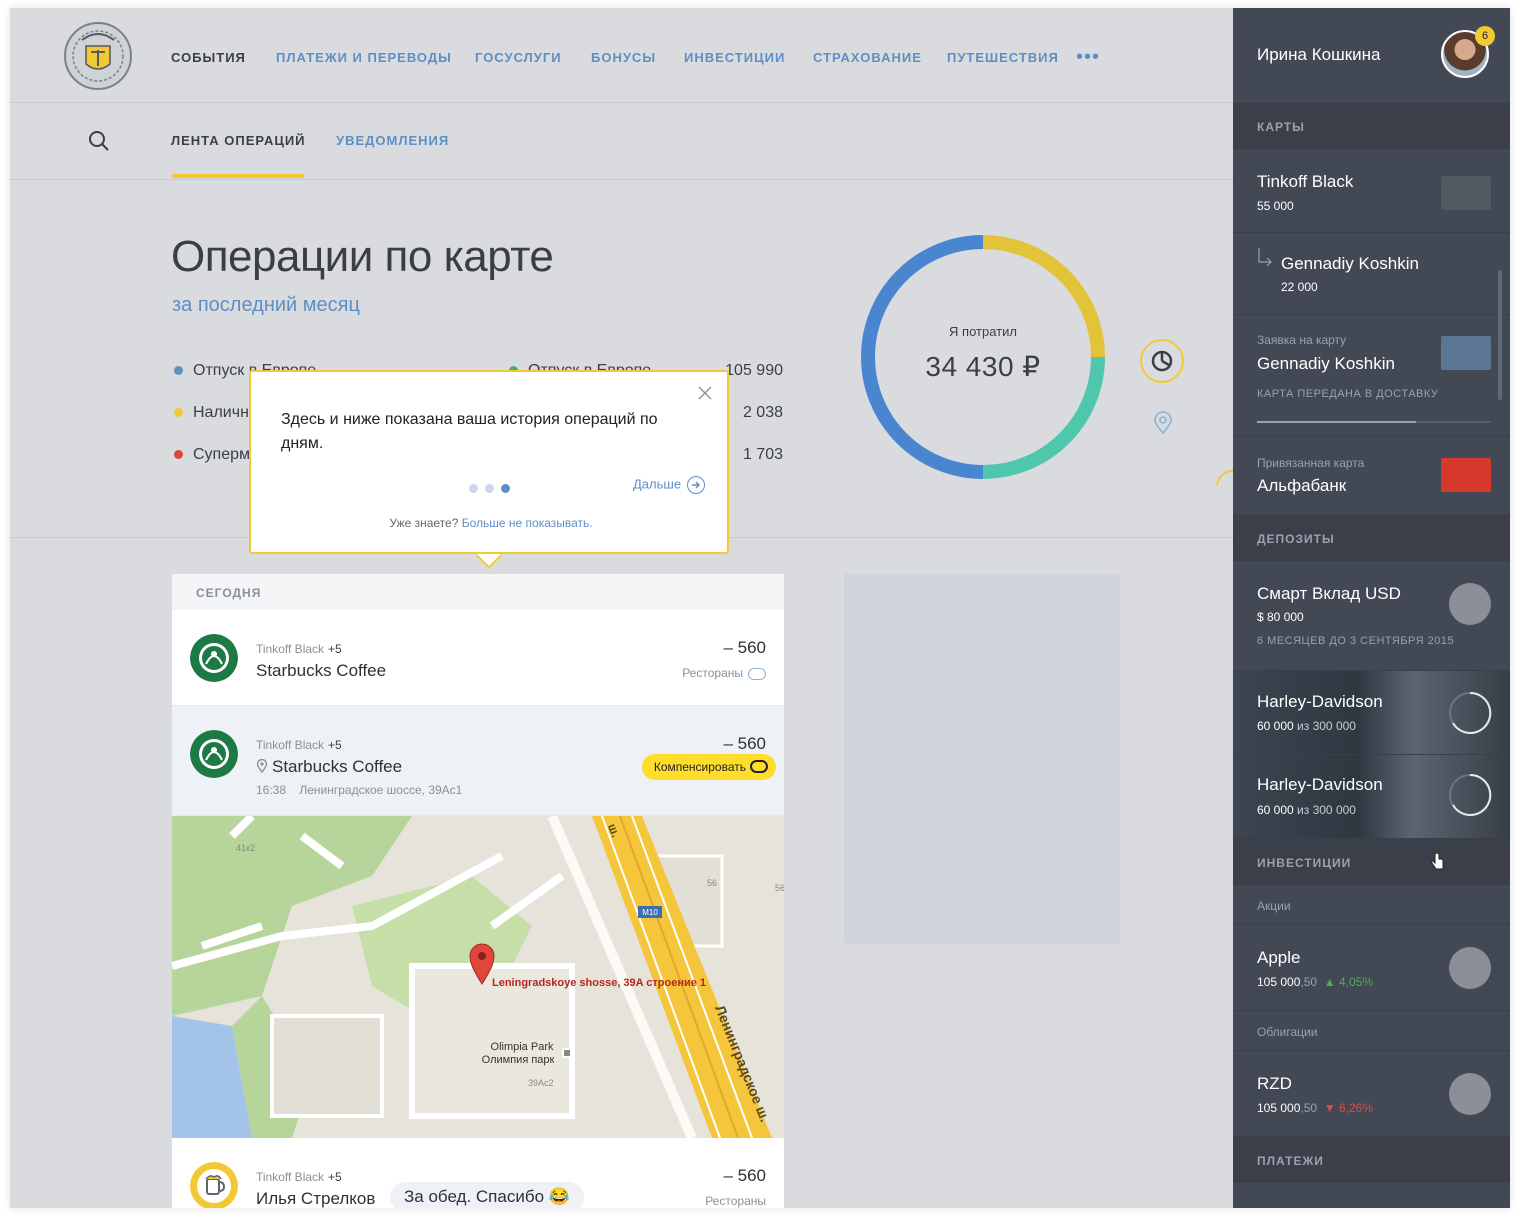  I want to click on category-amount: 105 990, so click(754, 370).